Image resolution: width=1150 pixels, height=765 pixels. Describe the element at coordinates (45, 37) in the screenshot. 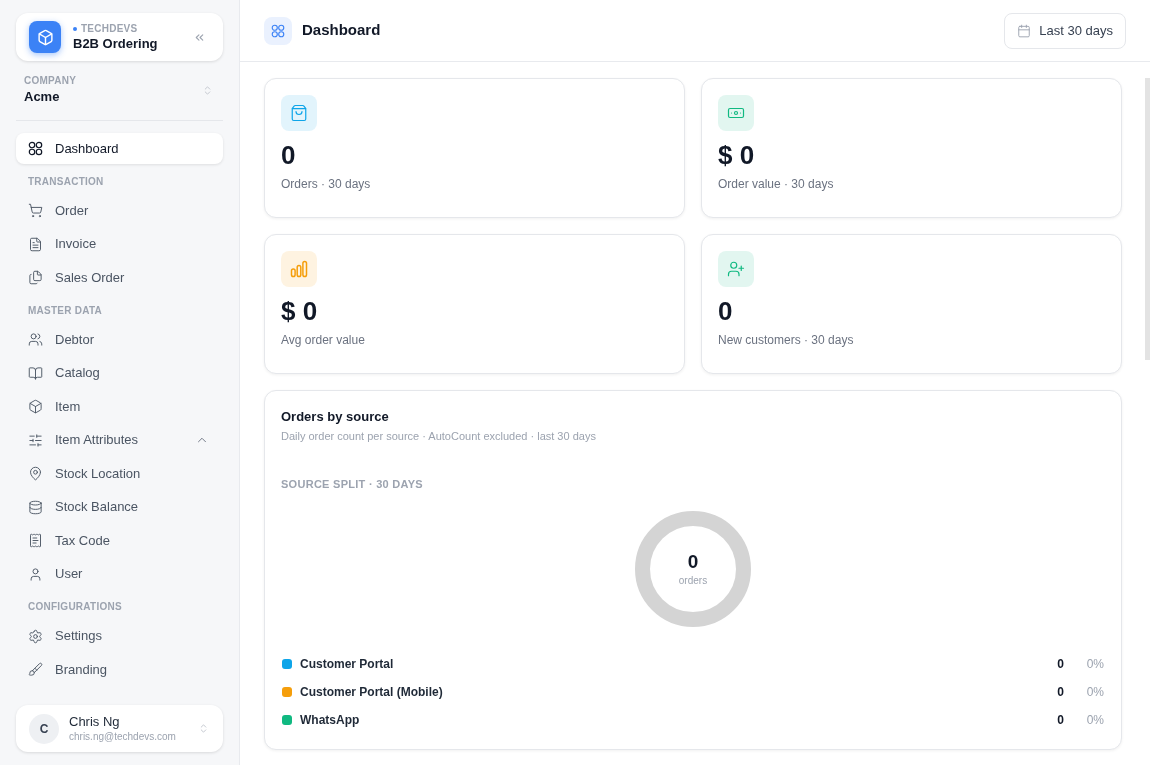

I see `cube-logo-icon` at that location.